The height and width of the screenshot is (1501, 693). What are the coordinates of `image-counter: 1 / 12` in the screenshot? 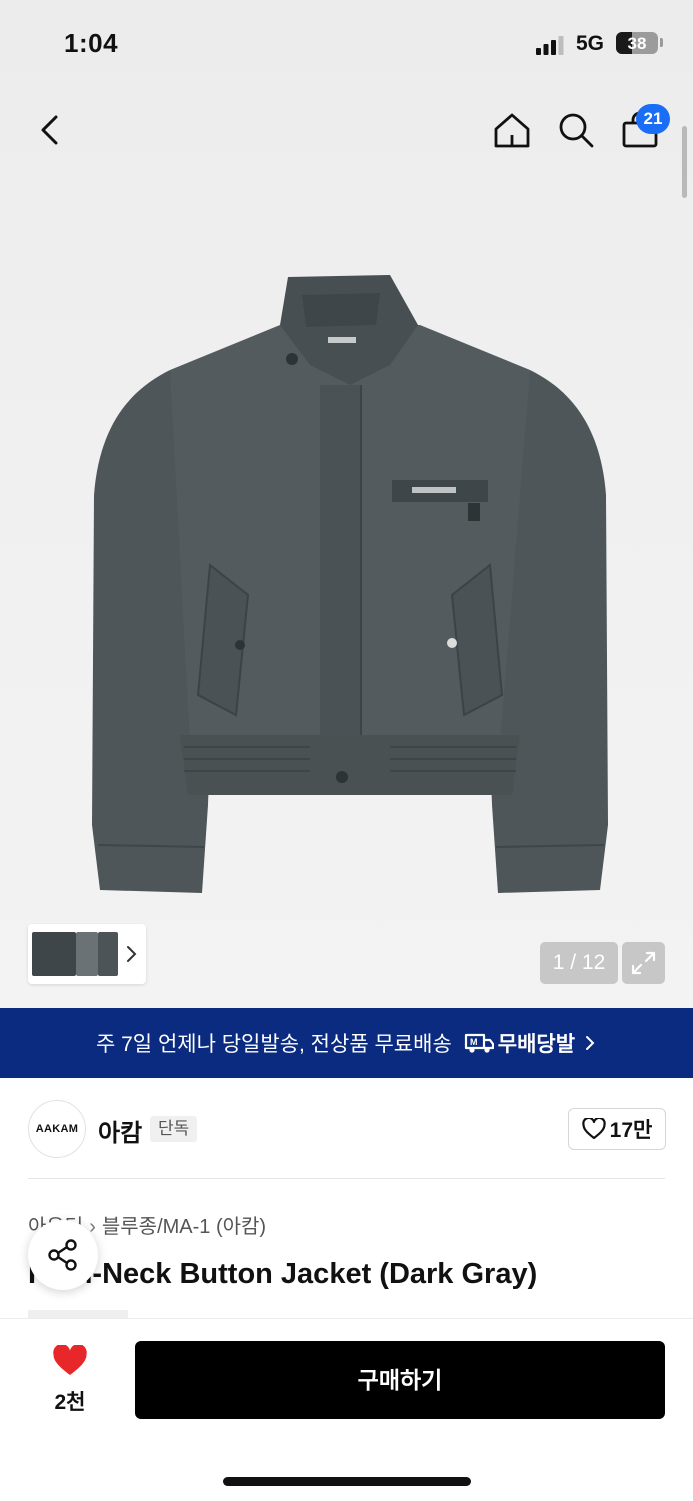 It's located at (579, 963).